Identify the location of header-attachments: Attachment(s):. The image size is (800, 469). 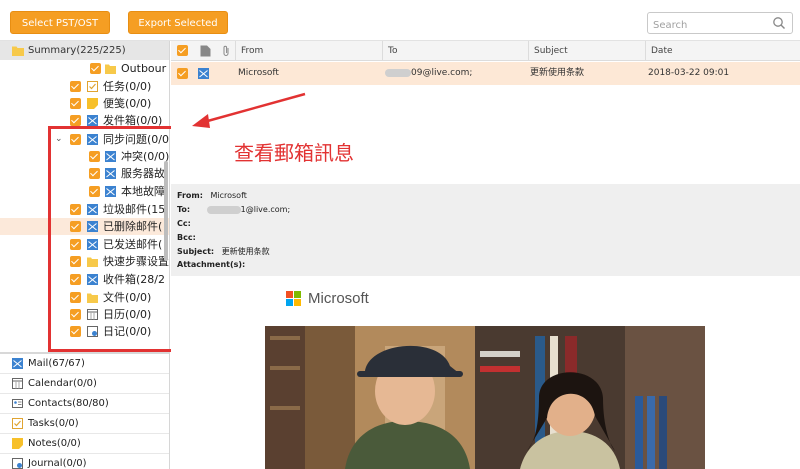
(211, 264).